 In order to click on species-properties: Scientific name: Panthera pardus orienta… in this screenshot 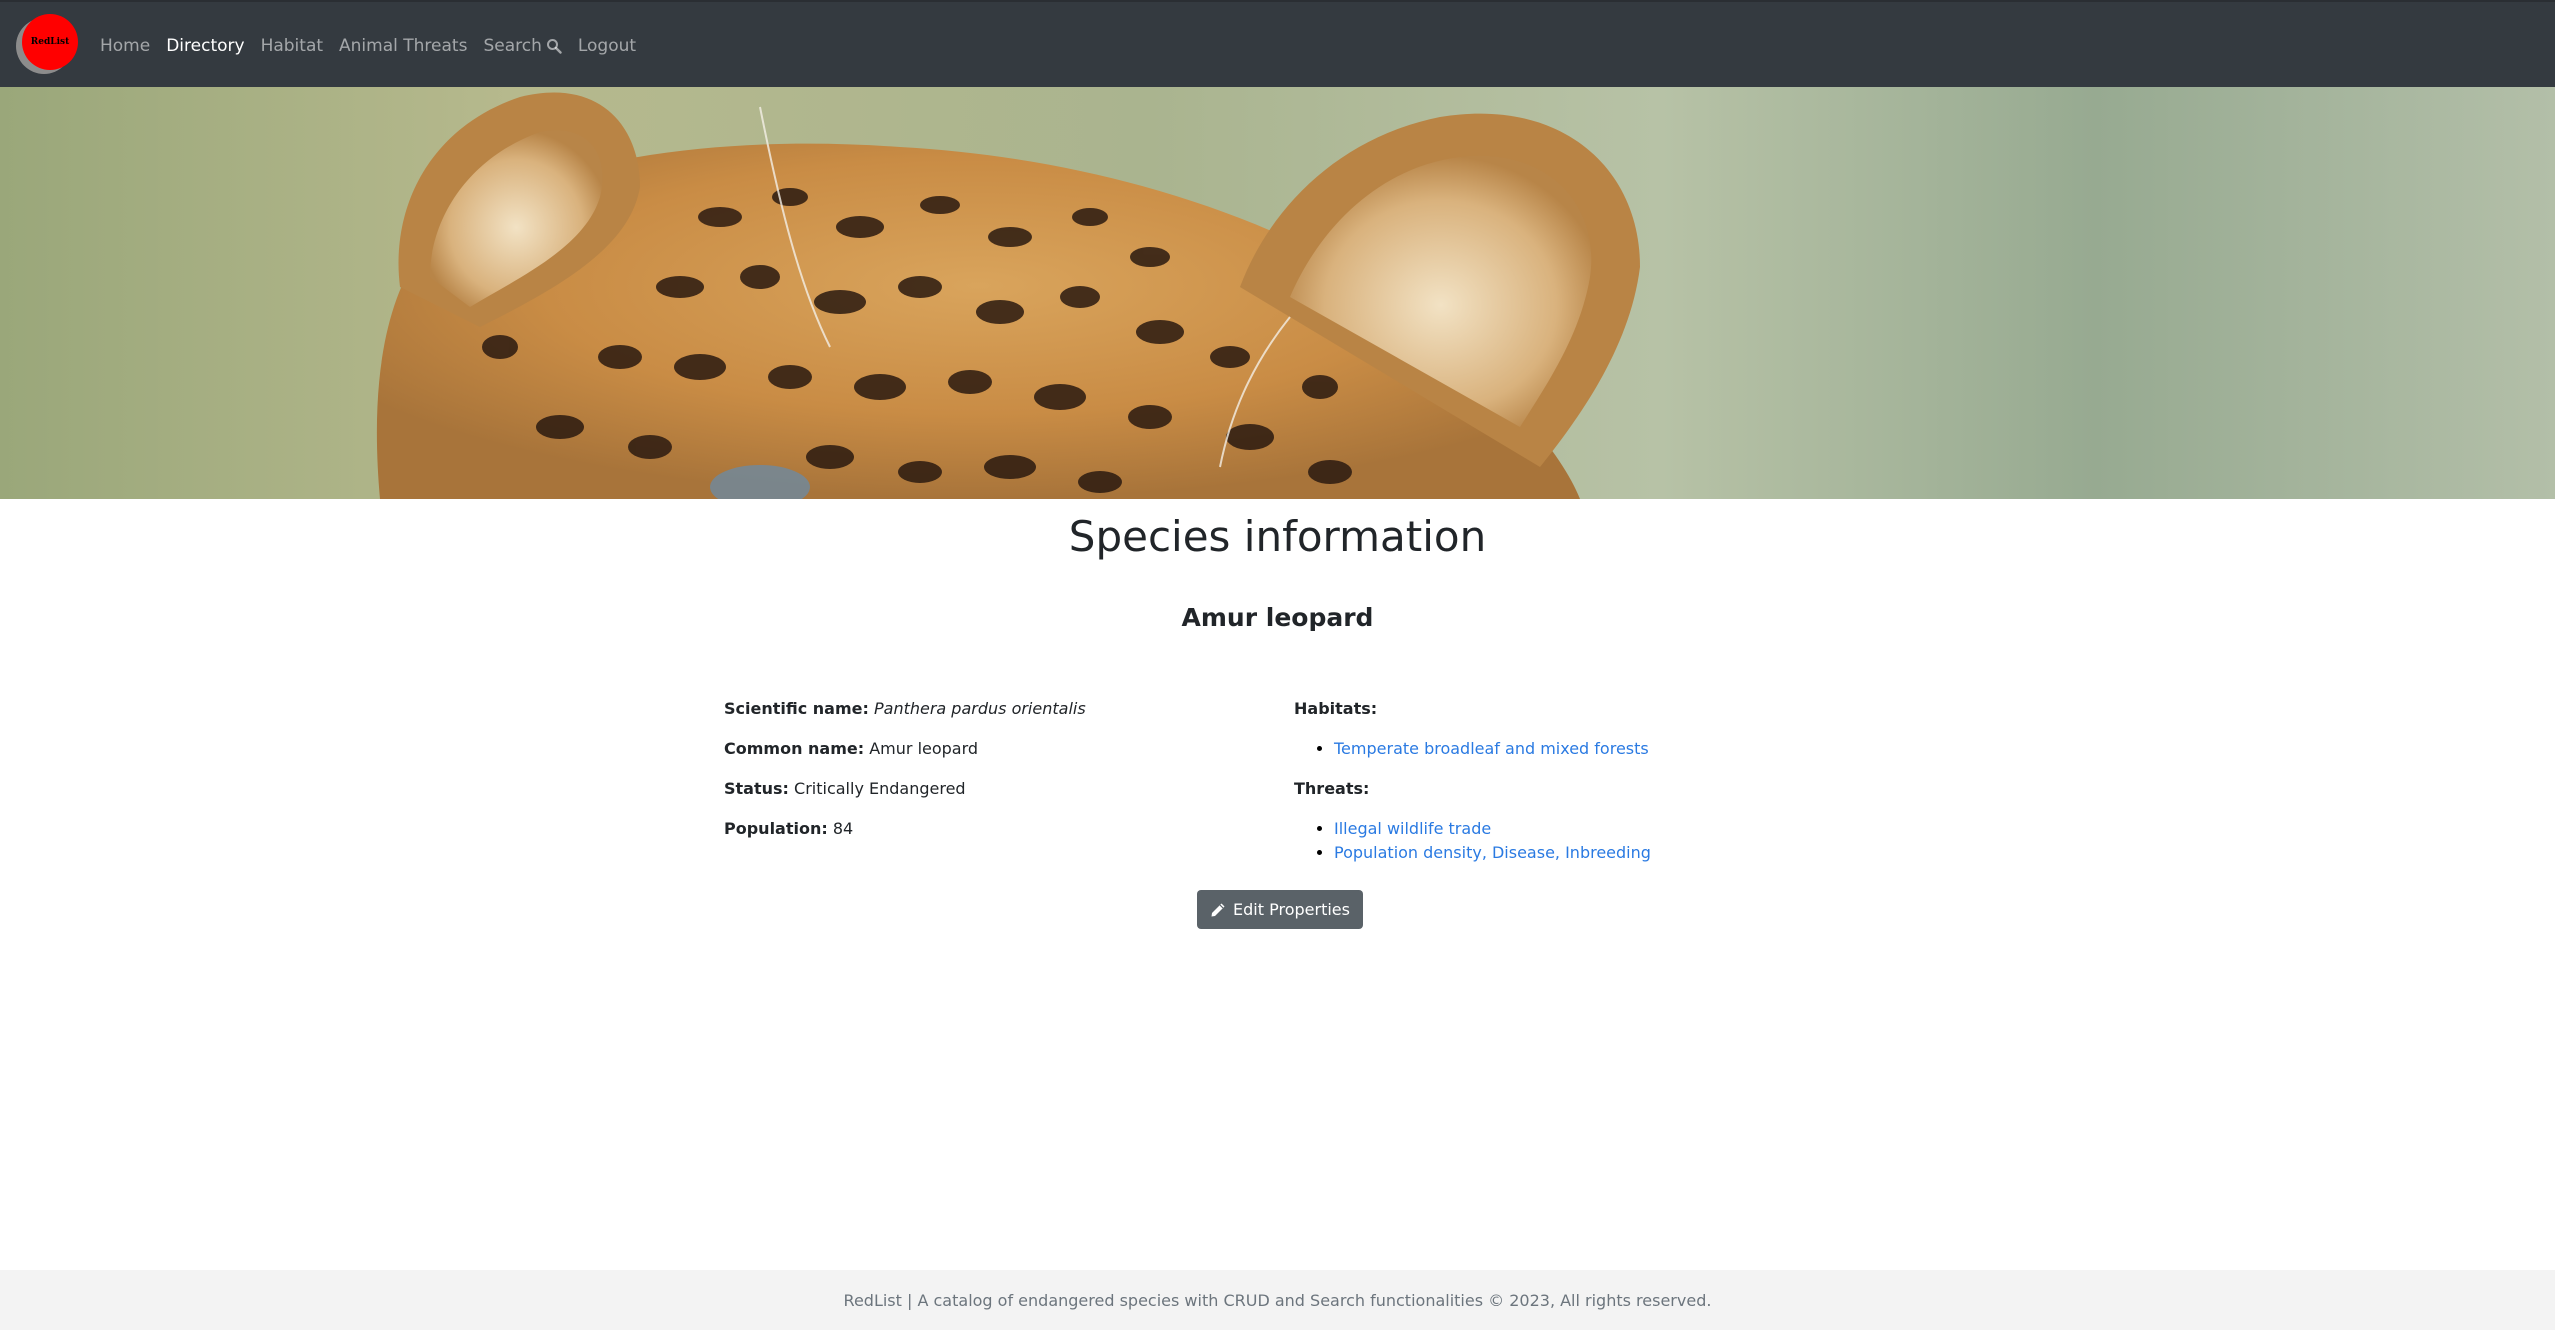, I will do `click(994, 777)`.